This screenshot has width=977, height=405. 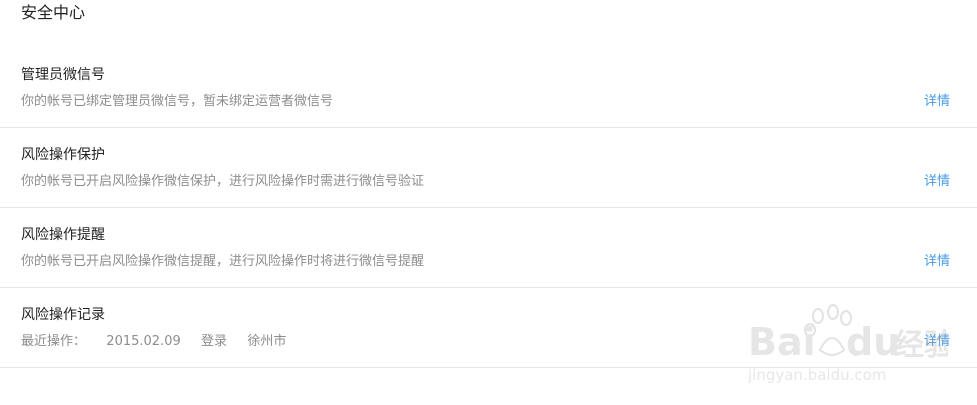 What do you see at coordinates (937, 102) in the screenshot?
I see `details-link-admin-wechat: 详情` at bounding box center [937, 102].